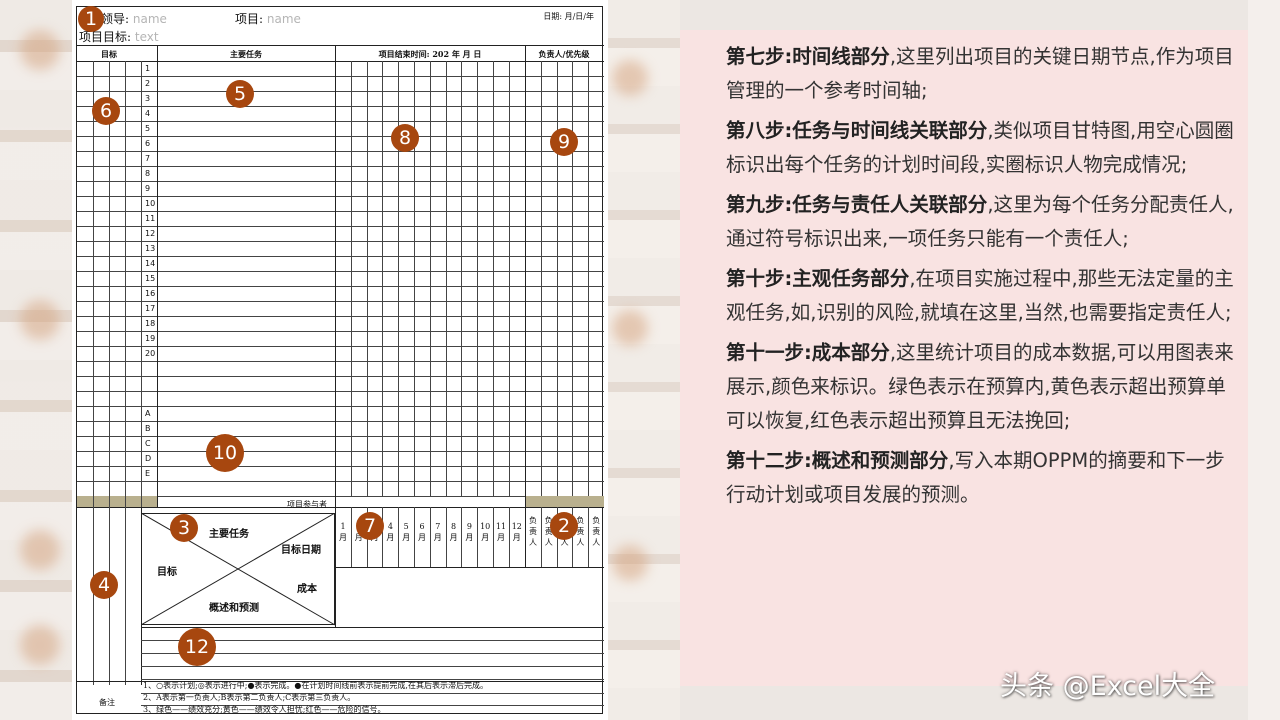 This screenshot has width=1280, height=720. Describe the element at coordinates (406, 532) in the screenshot. I see `month-label: 5 月` at that location.